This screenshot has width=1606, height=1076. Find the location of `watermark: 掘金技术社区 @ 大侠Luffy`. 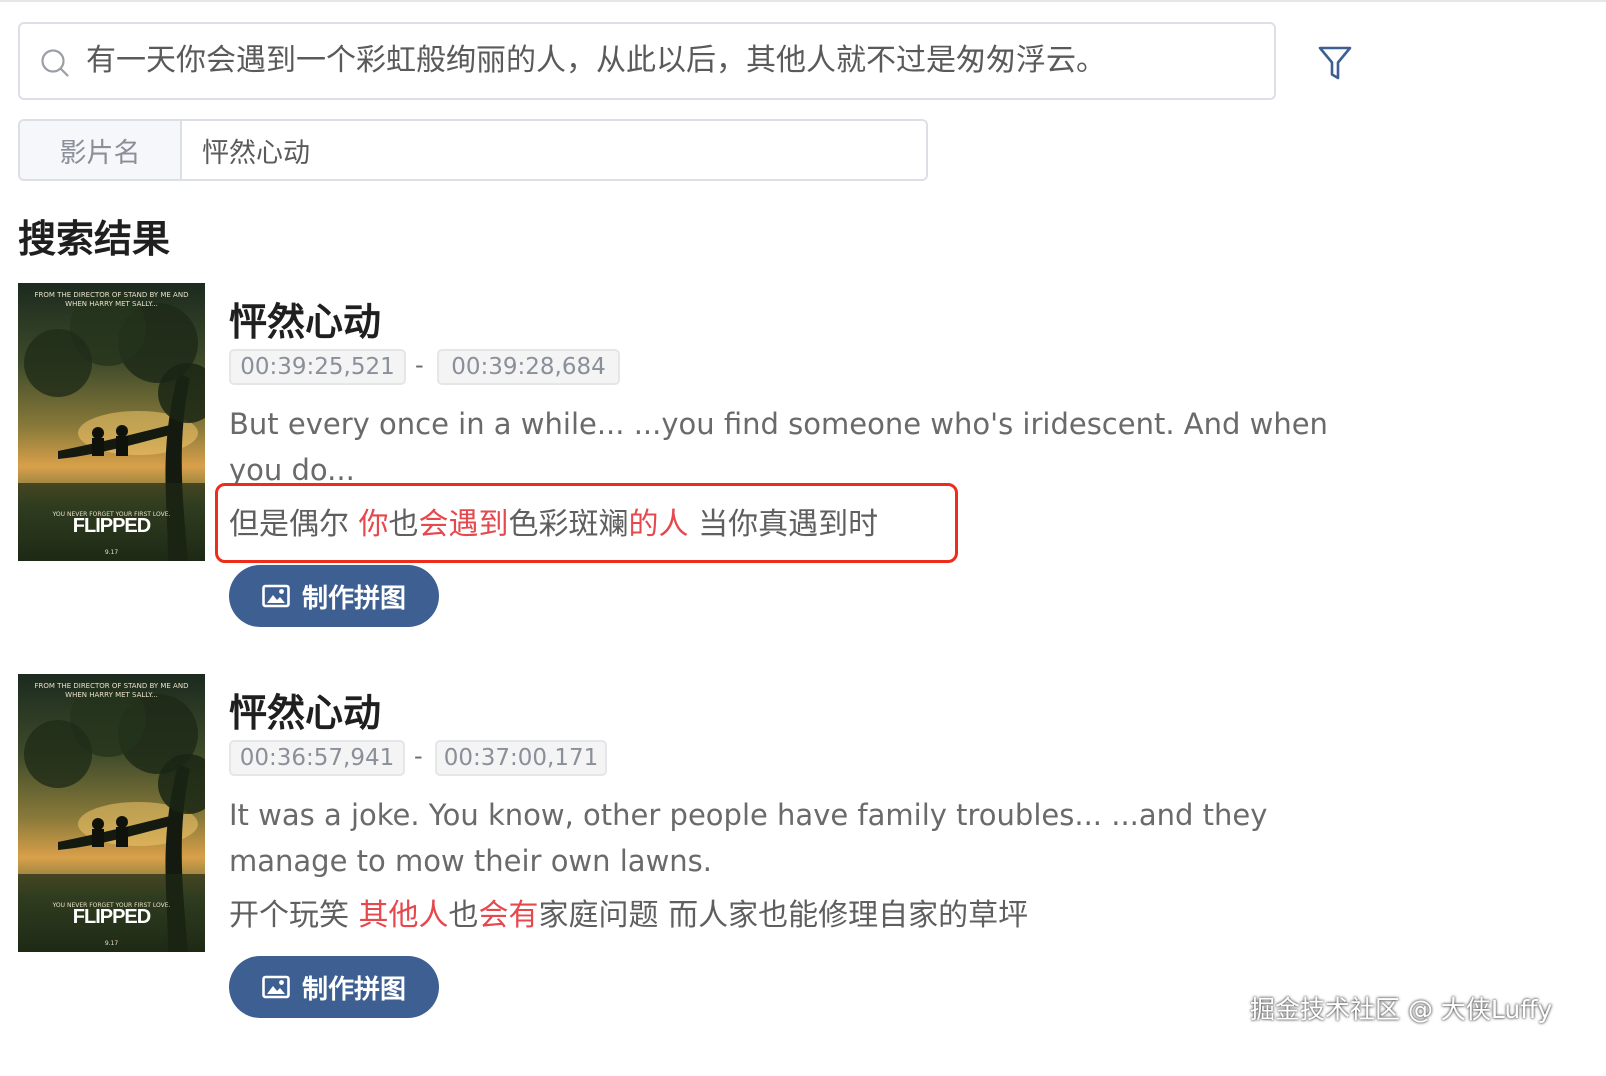

watermark: 掘金技术社区 @ 大侠Luffy is located at coordinates (1401, 1009).